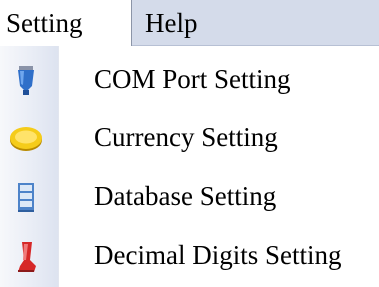  Describe the element at coordinates (26, 80) in the screenshot. I see `com-port-icon` at that location.